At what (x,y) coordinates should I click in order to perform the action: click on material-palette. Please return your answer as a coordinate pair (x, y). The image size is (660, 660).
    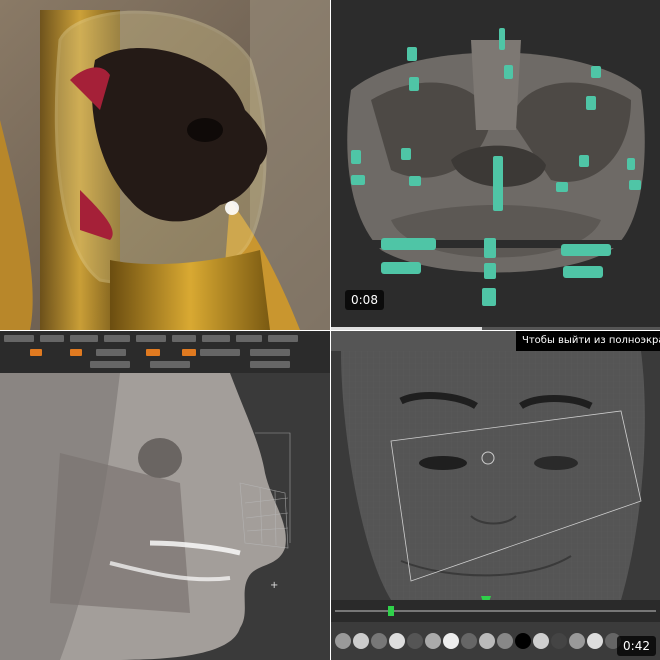
    Looking at the image, I should click on (495, 641).